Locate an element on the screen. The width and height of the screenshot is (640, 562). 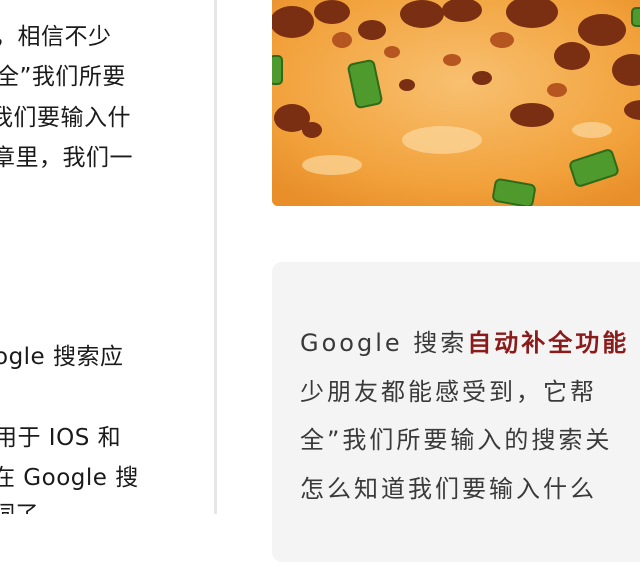
card-line-2: 少朋友都能感受到，它帮 is located at coordinates (448, 392).